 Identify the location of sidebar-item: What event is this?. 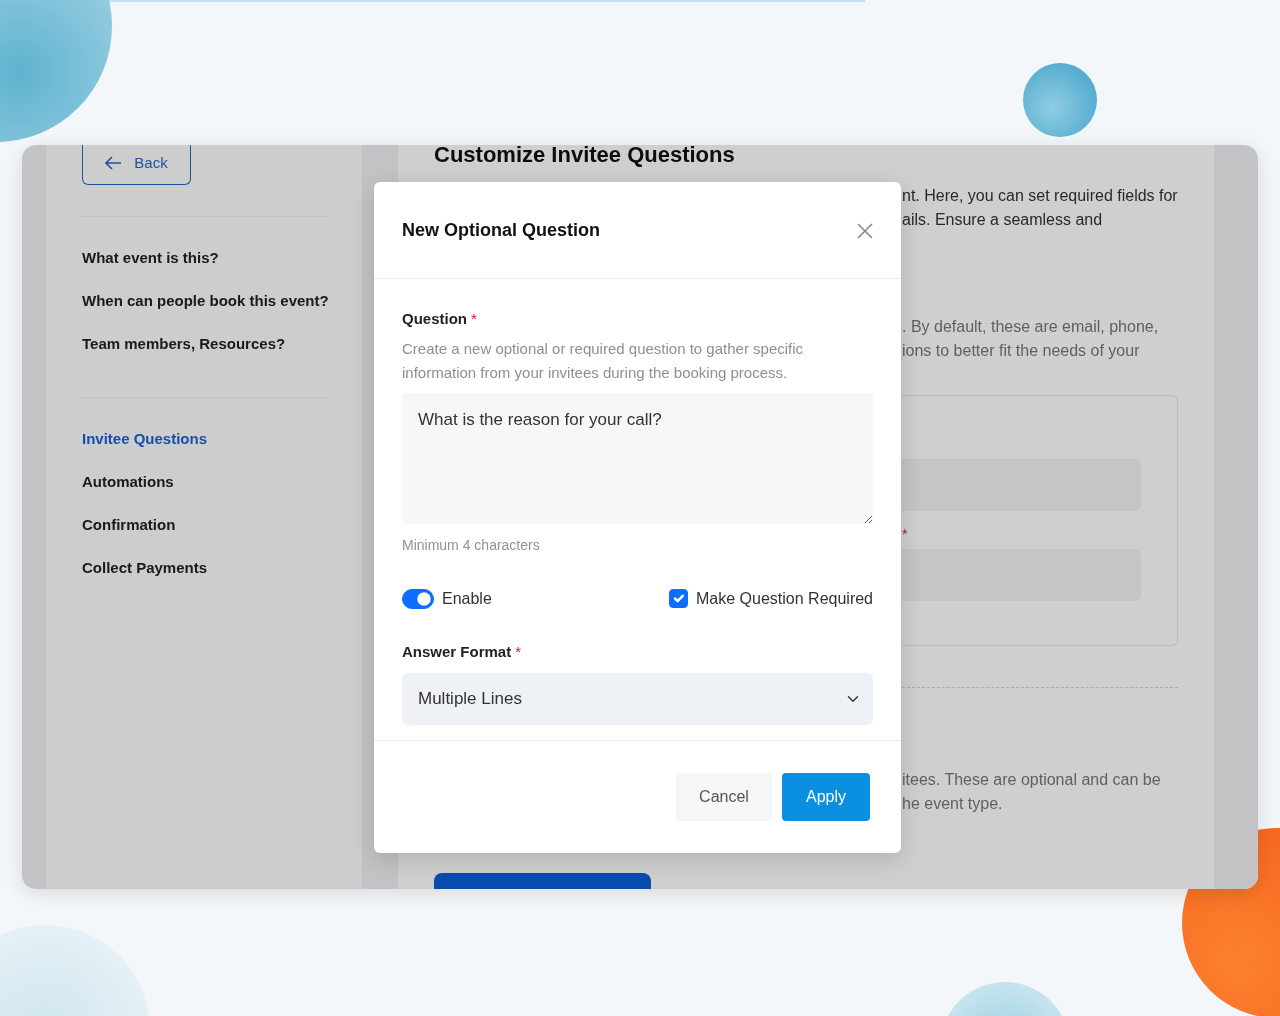
(204, 258).